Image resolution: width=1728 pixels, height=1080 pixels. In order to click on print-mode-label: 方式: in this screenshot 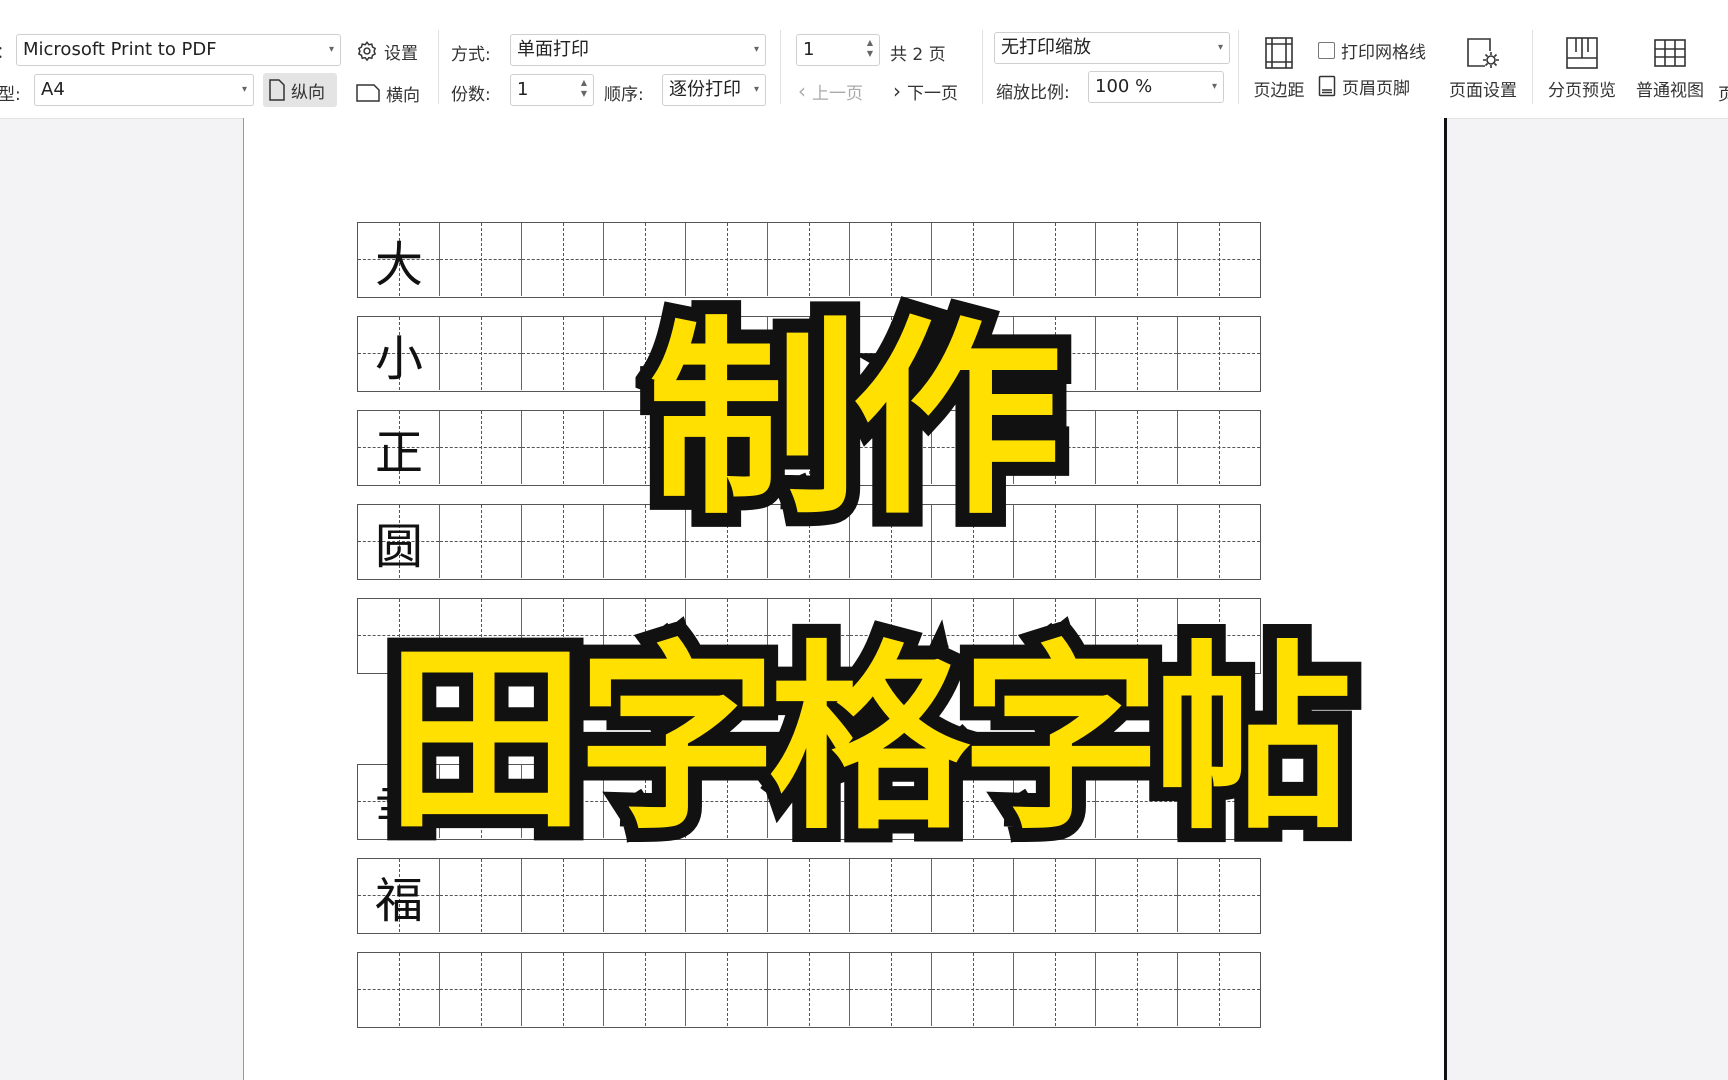, I will do `click(471, 55)`.